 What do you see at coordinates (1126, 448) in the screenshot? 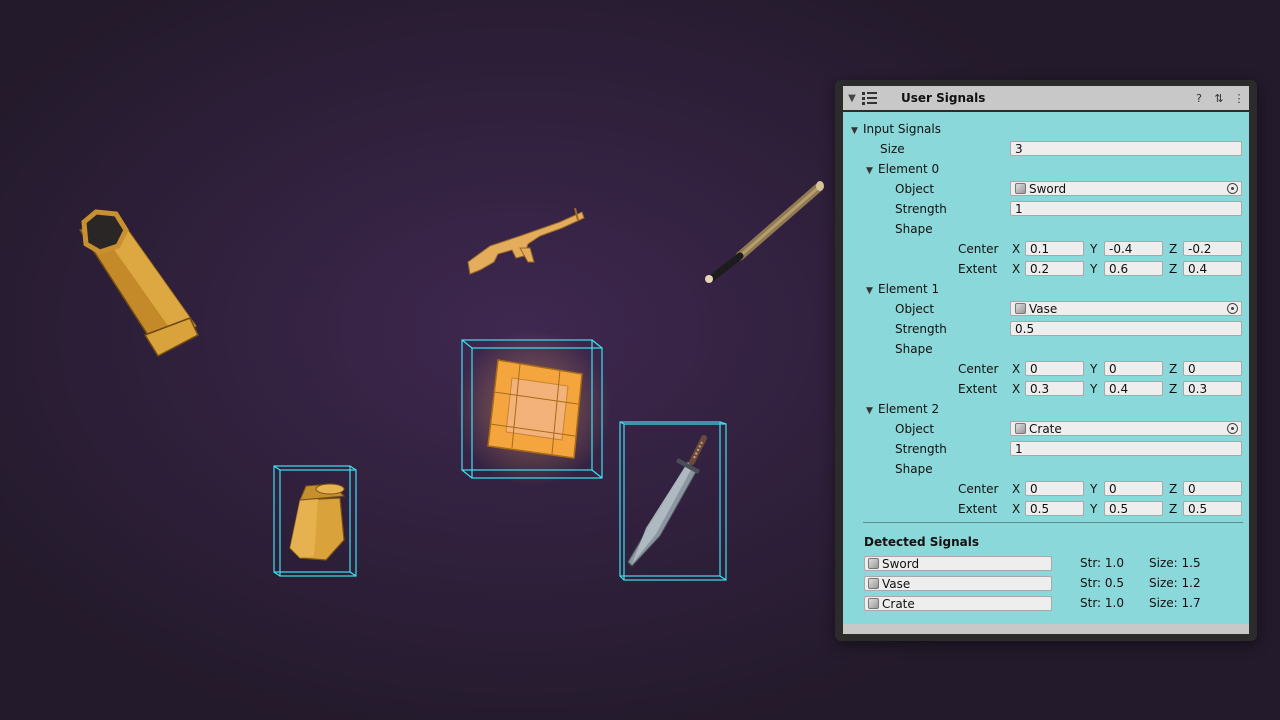
I see `strength-field-2: 1` at bounding box center [1126, 448].